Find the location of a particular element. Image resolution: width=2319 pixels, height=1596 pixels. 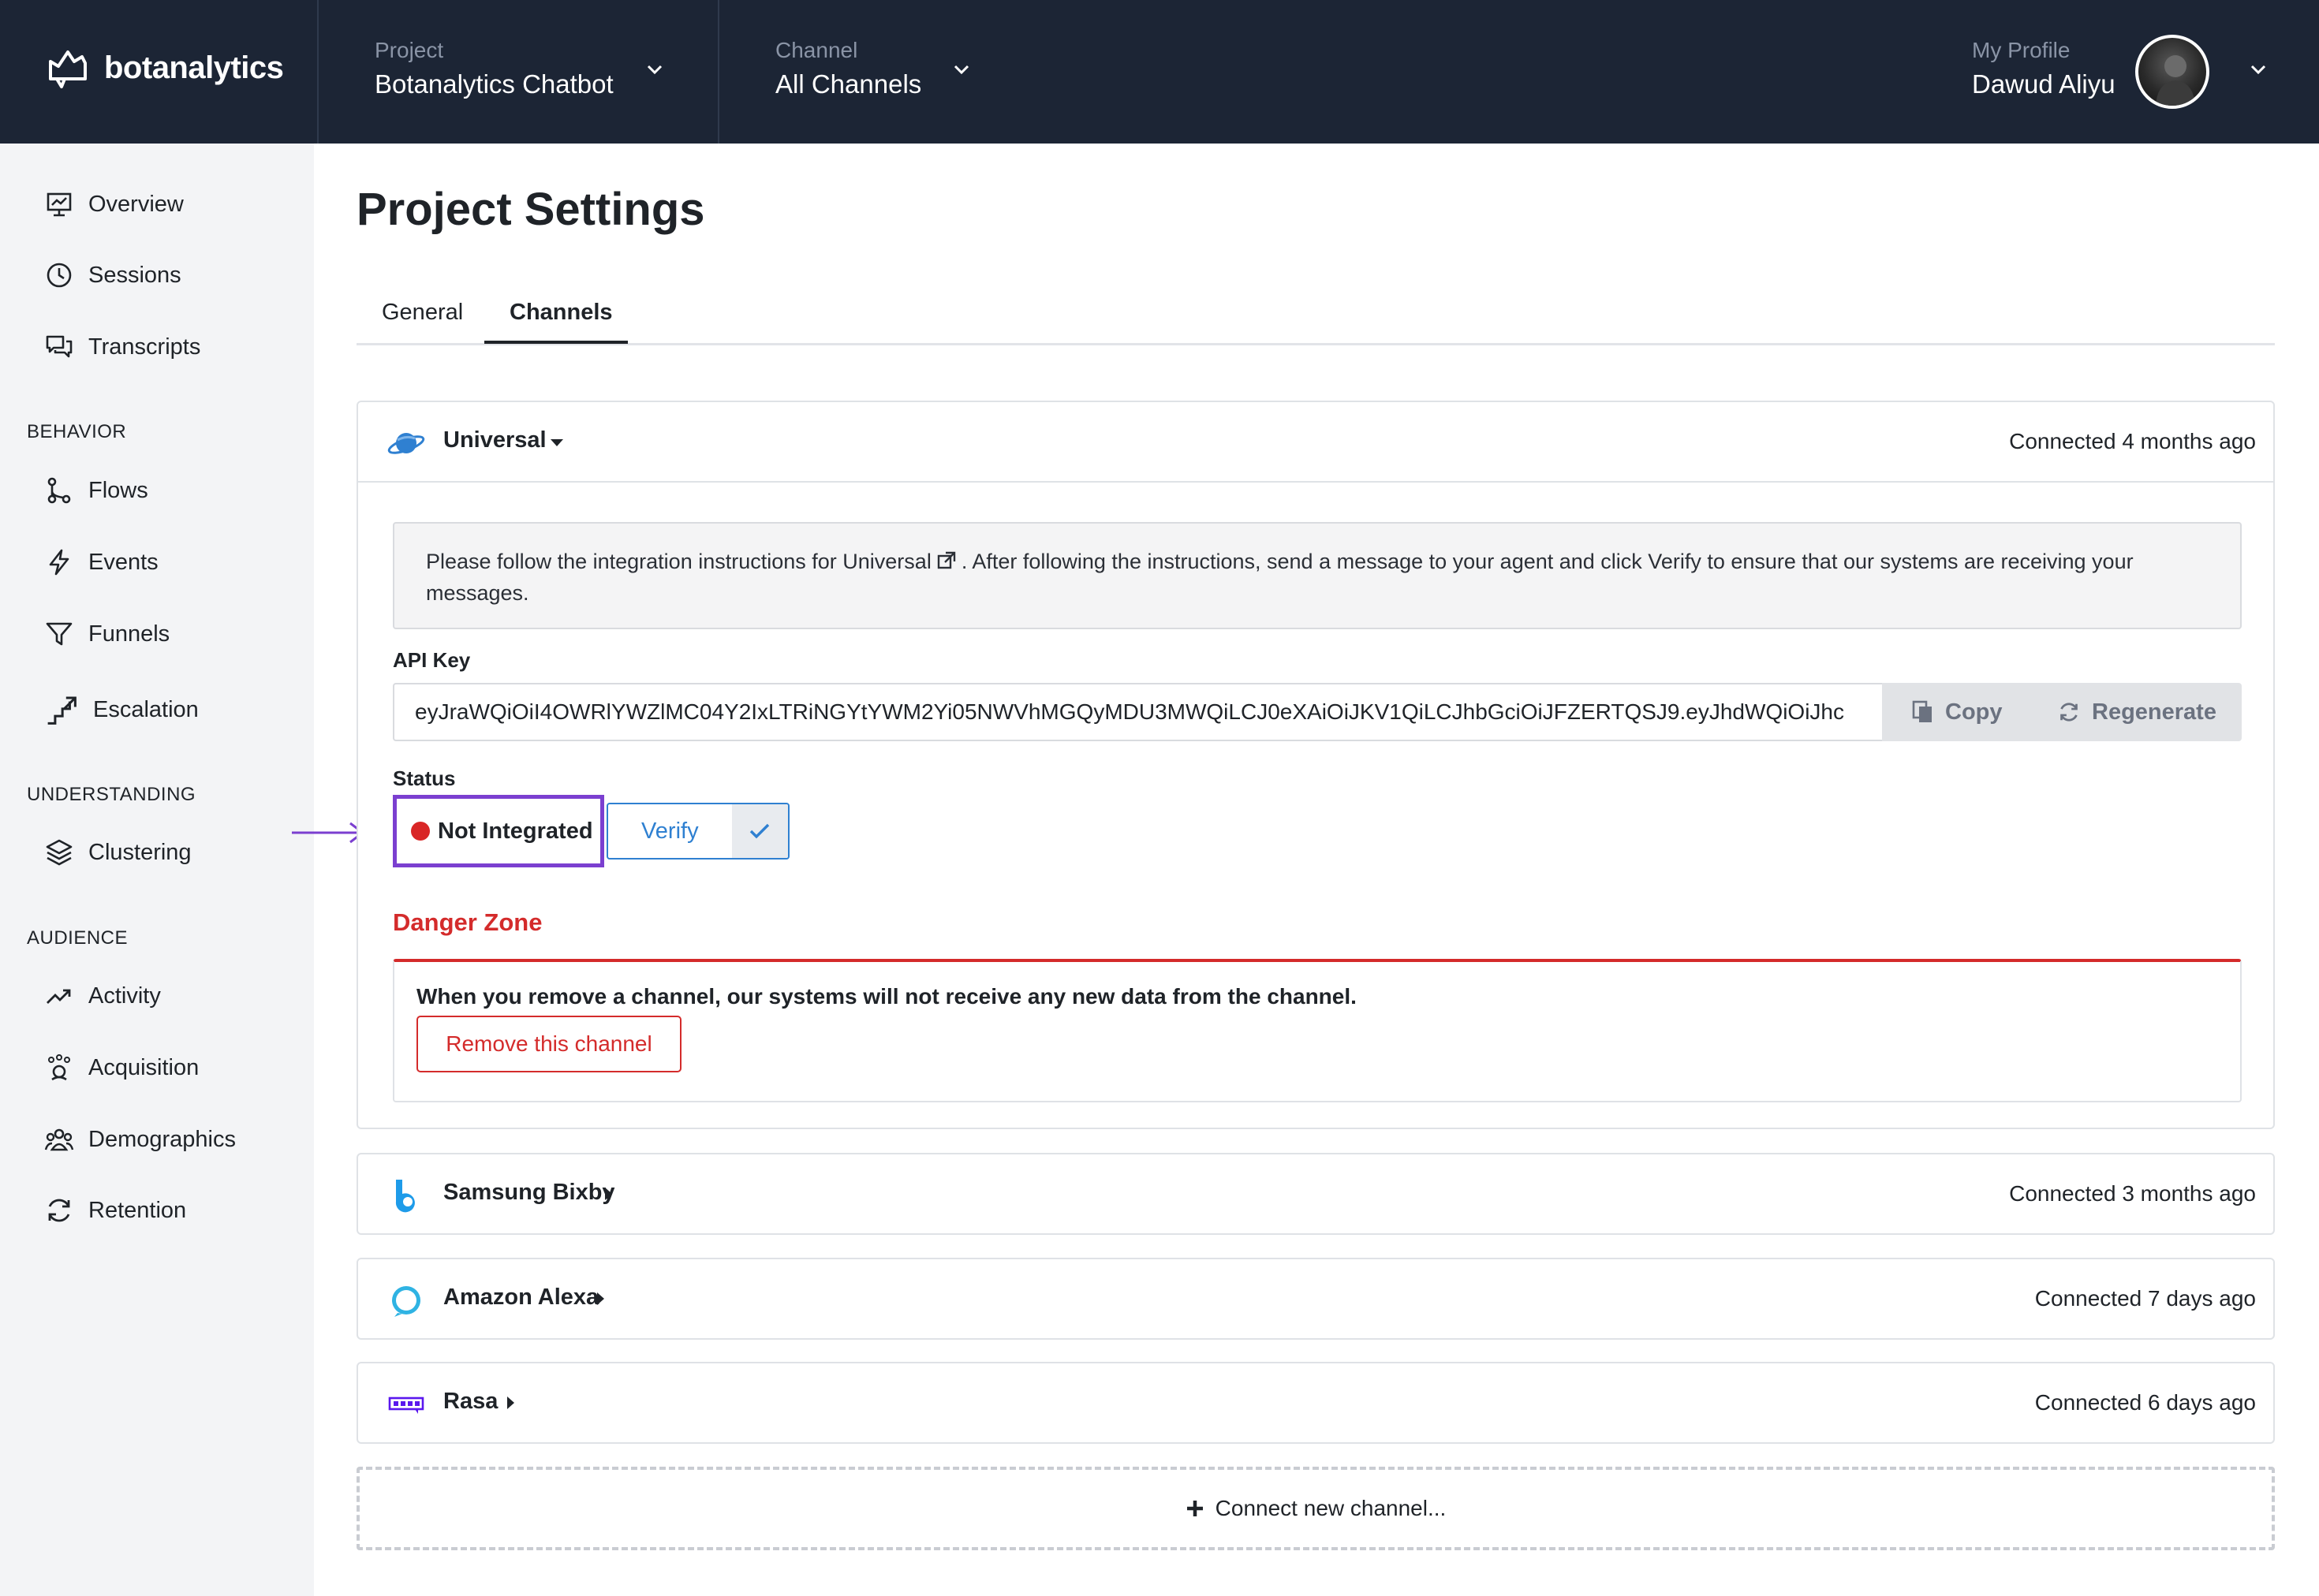

sidebar-item-label: Demographics is located at coordinates (162, 1139).